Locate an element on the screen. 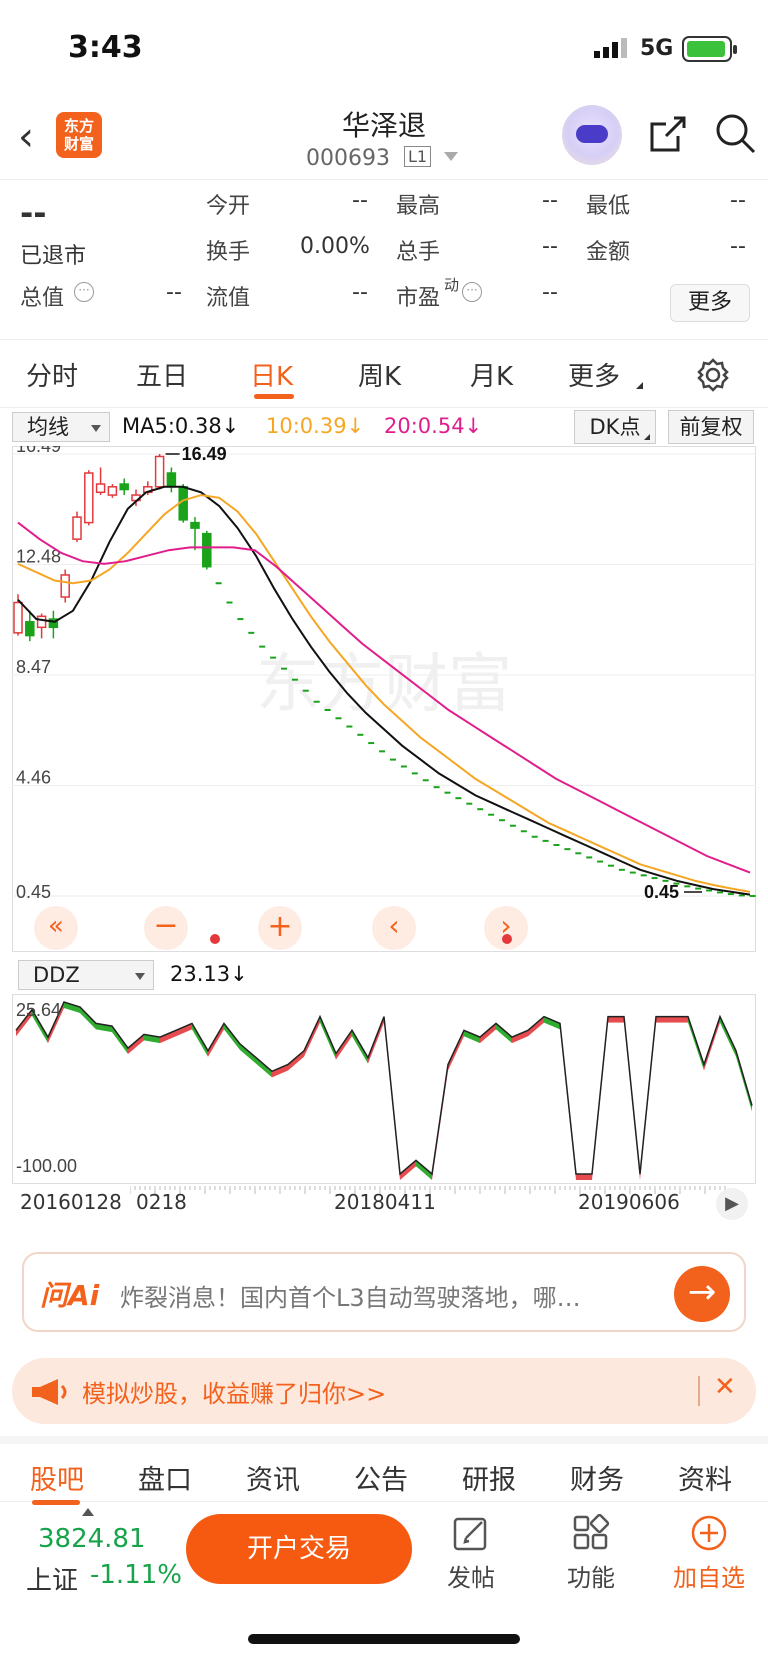 The height and width of the screenshot is (1663, 768). ma-bar: 均线 MA5:0.38↓ 10:0.39↓ 20:0.54↓ DK点 前复权 is located at coordinates (384, 427).